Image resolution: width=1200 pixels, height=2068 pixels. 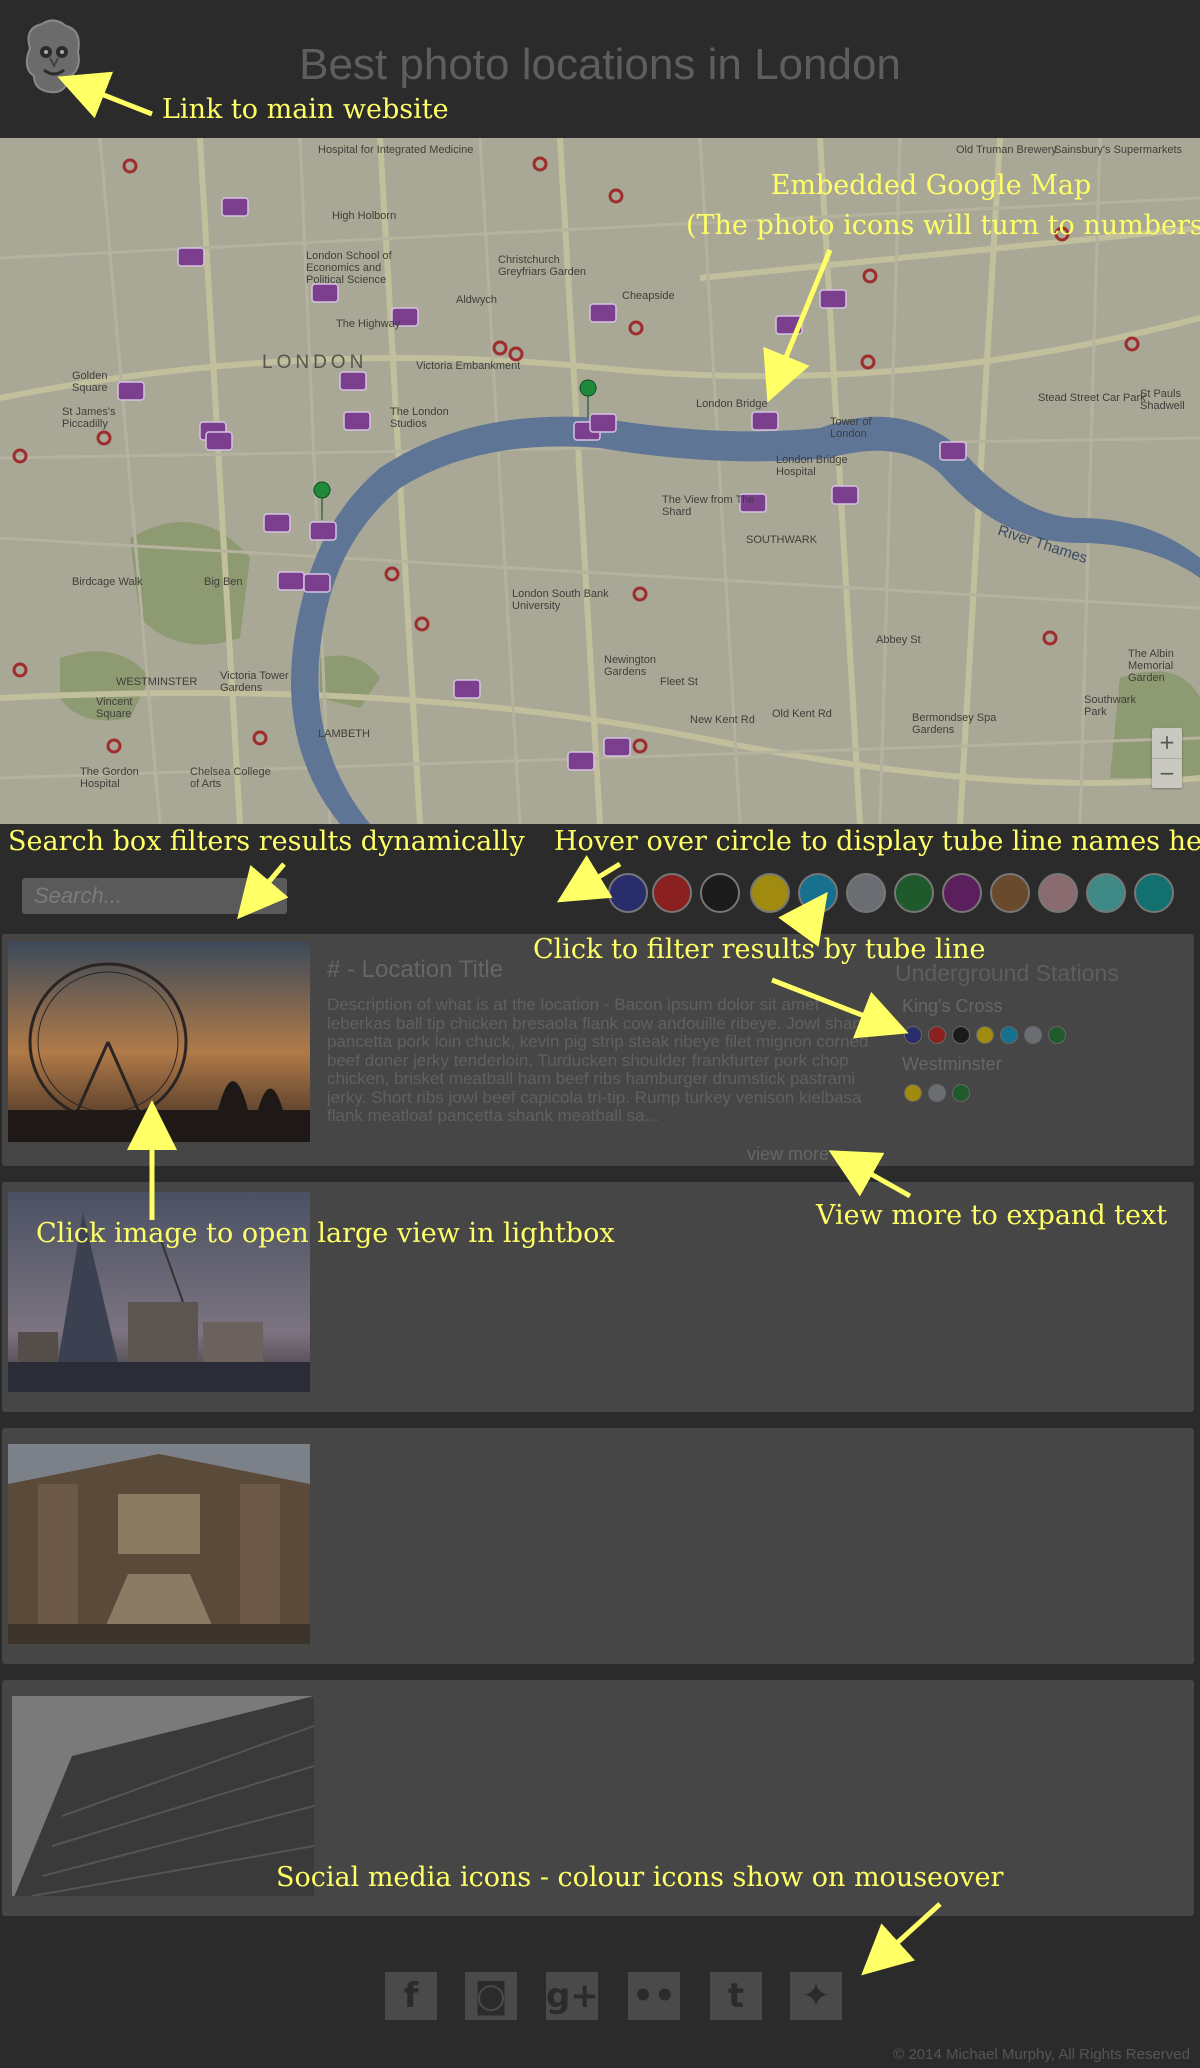 What do you see at coordinates (491, 1996) in the screenshot?
I see `instagram-icon: ◙` at bounding box center [491, 1996].